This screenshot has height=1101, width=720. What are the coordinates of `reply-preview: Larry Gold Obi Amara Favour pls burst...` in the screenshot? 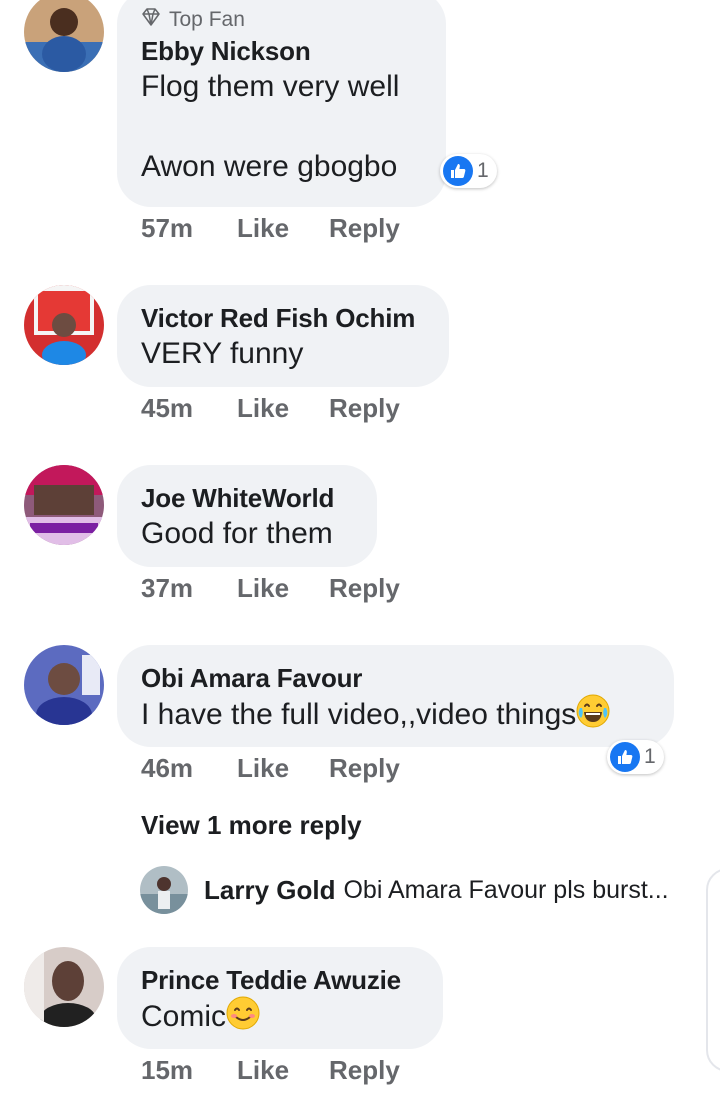 It's located at (404, 890).